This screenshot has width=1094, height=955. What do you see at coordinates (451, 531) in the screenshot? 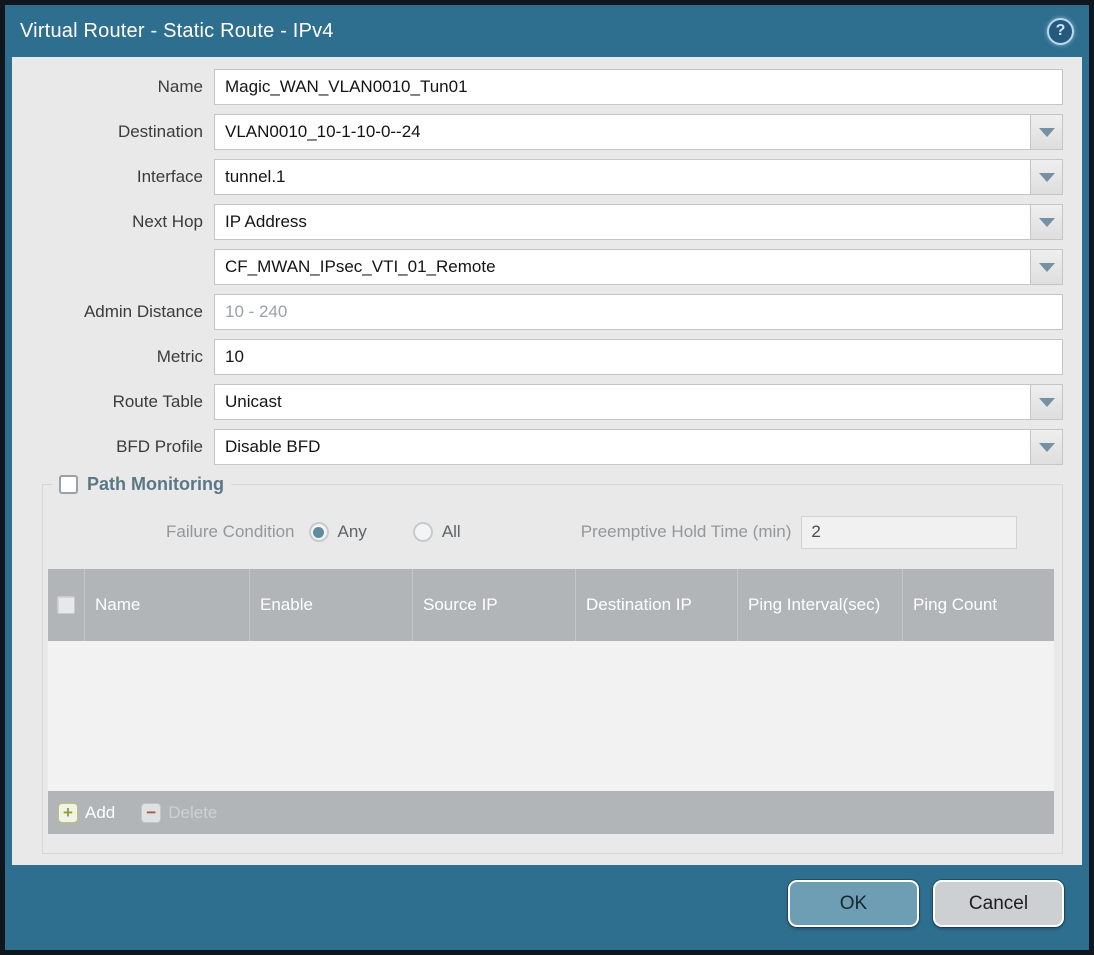
I see `failure-condition-all-label: All` at bounding box center [451, 531].